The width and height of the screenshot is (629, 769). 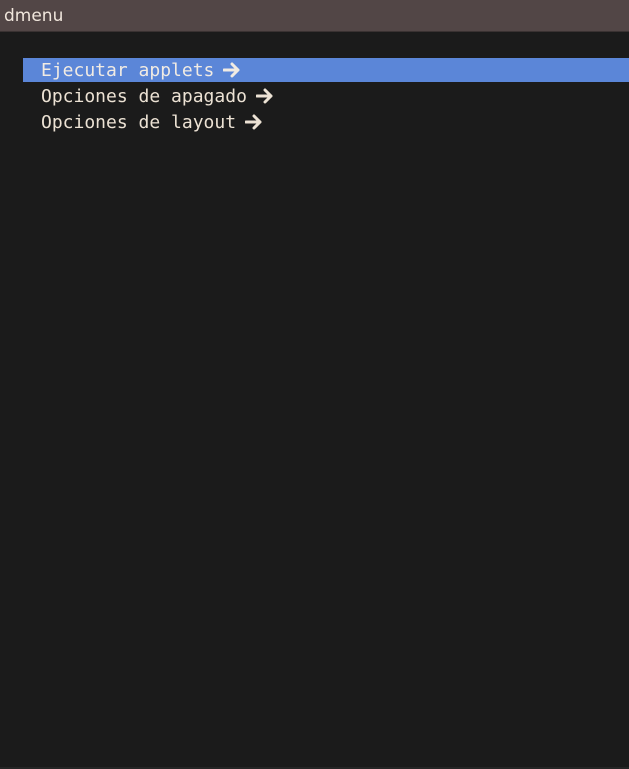 I want to click on menu-item-label: Ejecutar applets, so click(x=128, y=70).